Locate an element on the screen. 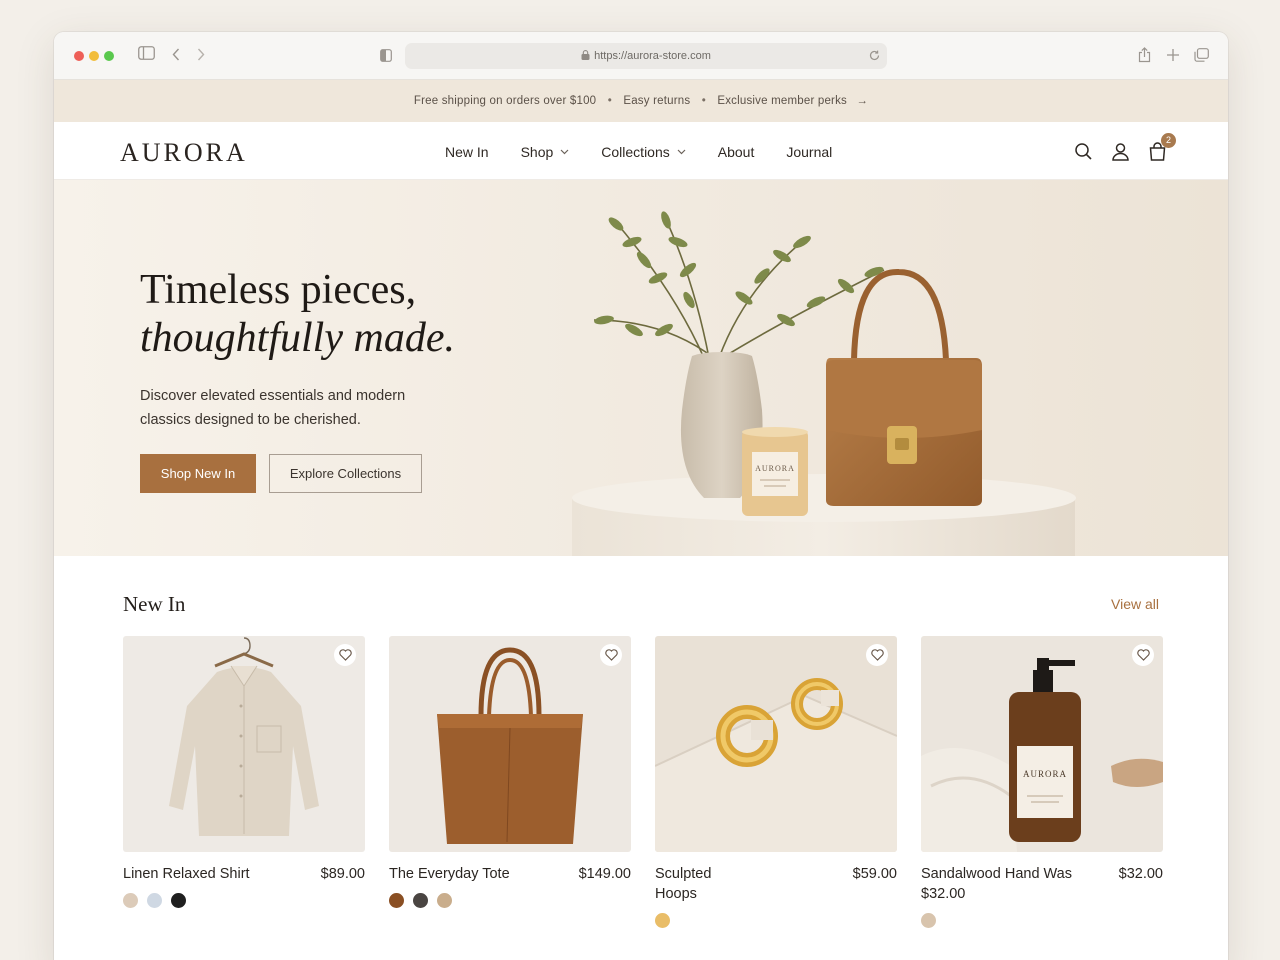 The height and width of the screenshot is (960, 1280). nav-item-about: About is located at coordinates (736, 152).